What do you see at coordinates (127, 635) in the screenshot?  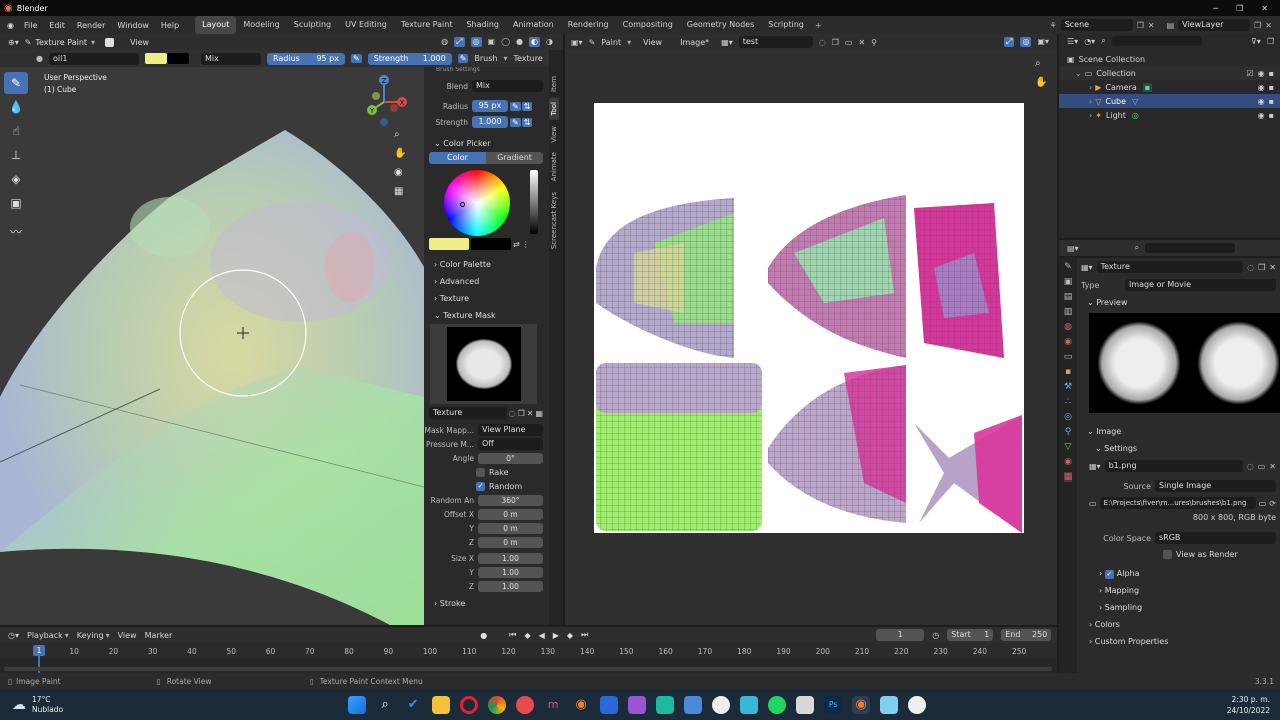 I see `timeline-view-menu: View` at bounding box center [127, 635].